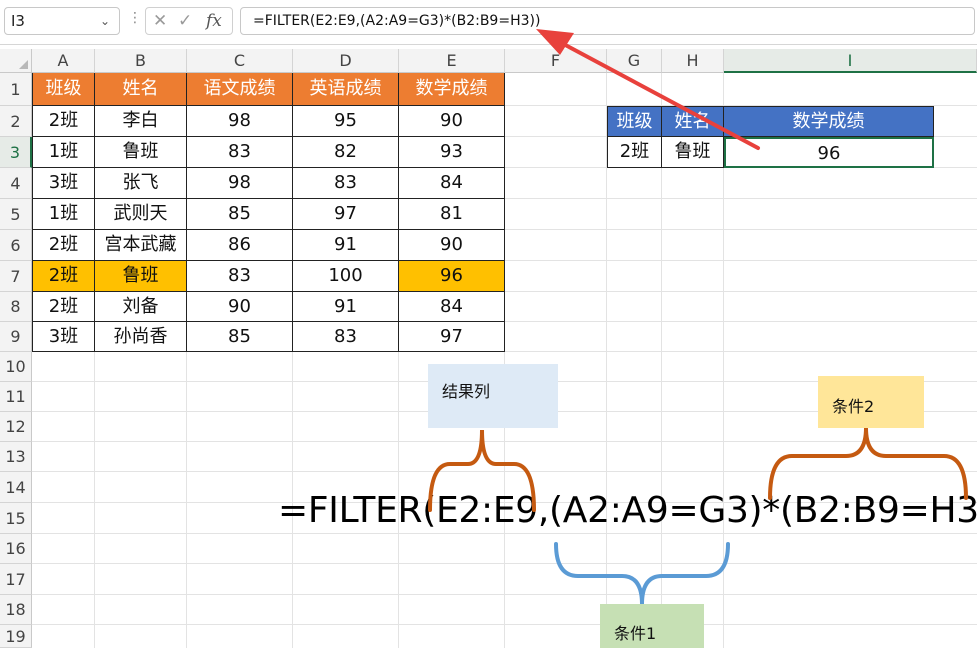 This screenshot has height=648, width=977. I want to click on annotated-formula: =FILTER(E2:E9,(A2:A9=G3)*(B2:B9=H3)), so click(627, 510).